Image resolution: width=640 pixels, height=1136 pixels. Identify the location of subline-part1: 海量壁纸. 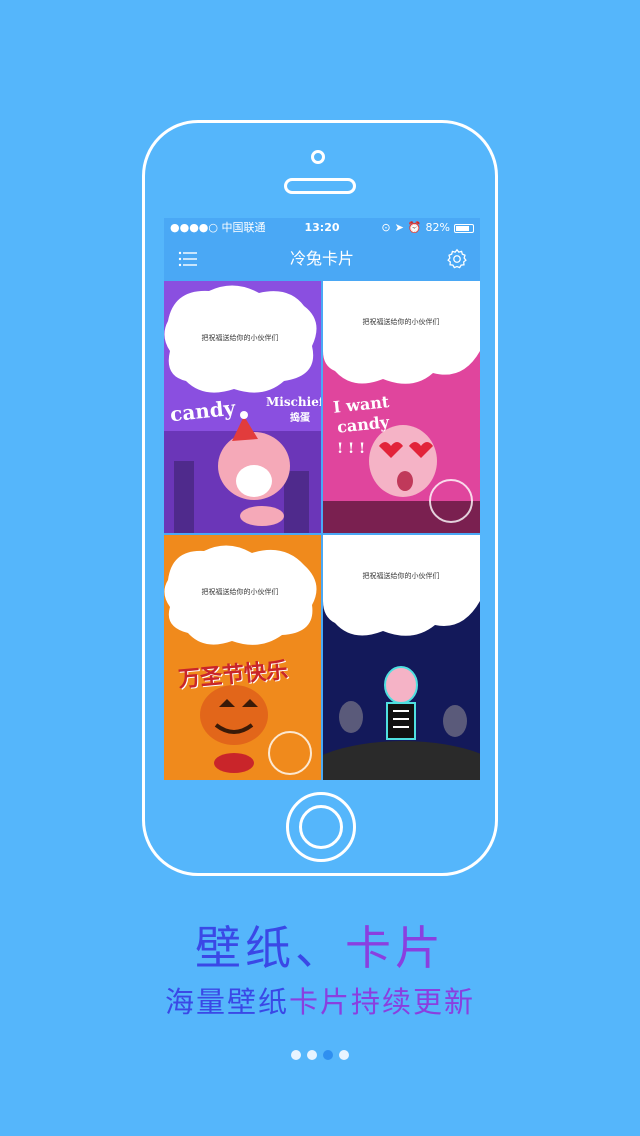
(226, 1002).